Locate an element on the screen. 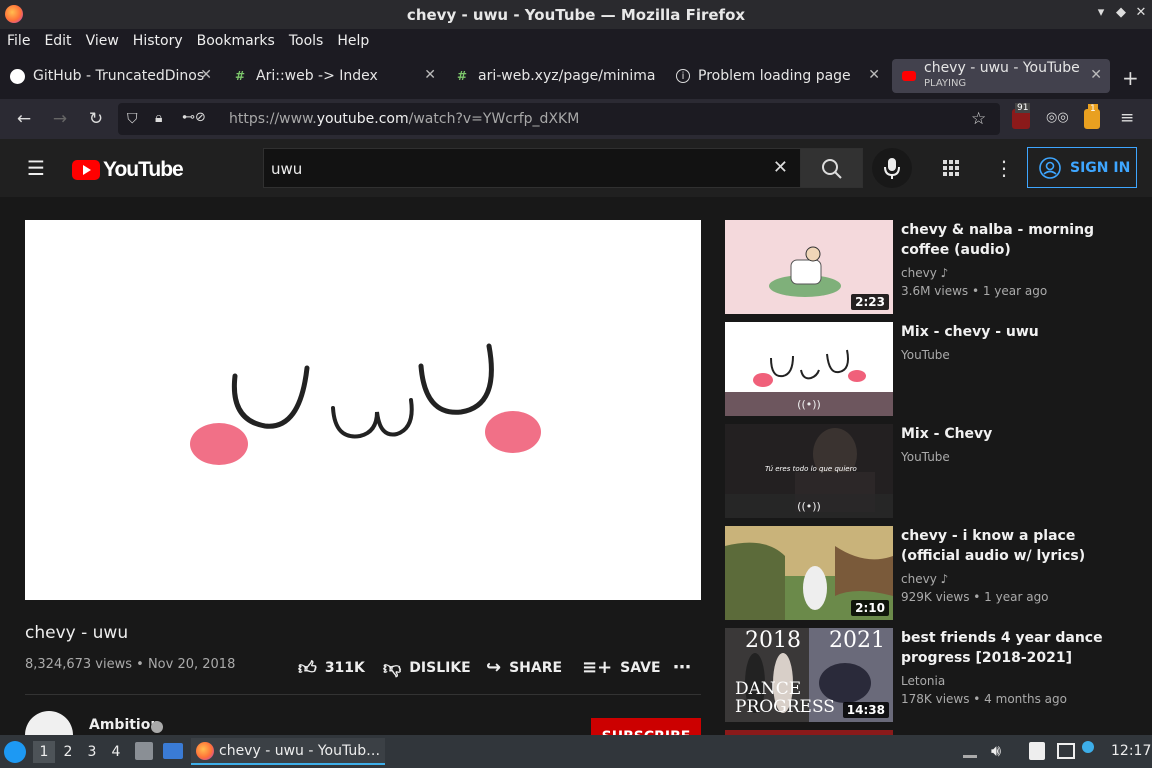 The height and width of the screenshot is (768, 1152). close-window-icon: ✕ is located at coordinates (1141, 12).